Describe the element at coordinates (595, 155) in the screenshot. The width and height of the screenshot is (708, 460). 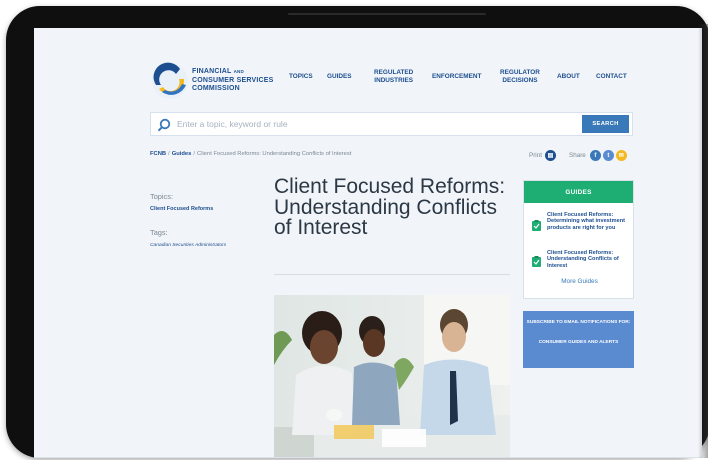
I see `facebook-icon: f` at that location.